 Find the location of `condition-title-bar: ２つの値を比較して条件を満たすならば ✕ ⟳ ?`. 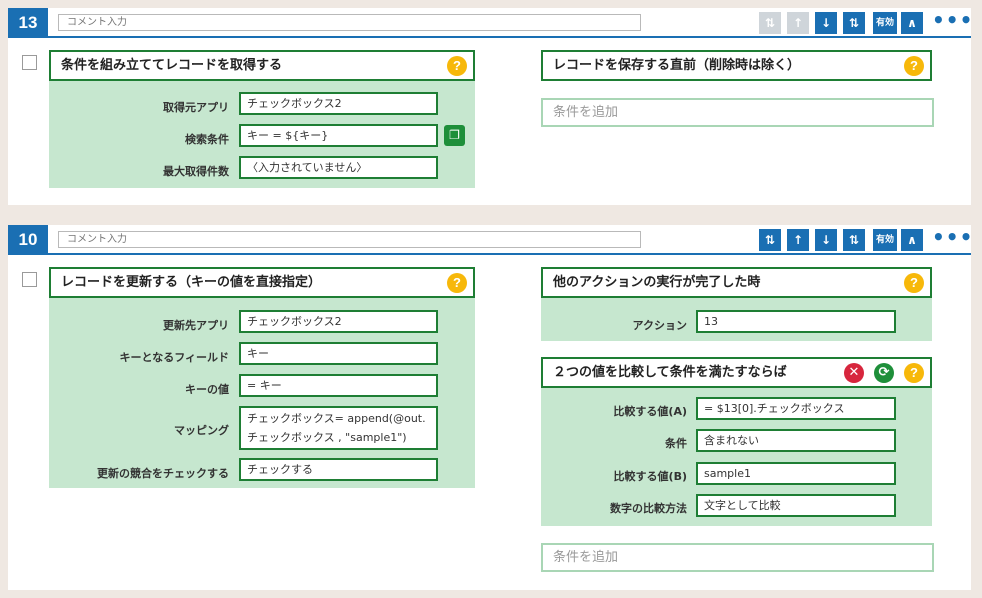

condition-title-bar: ２つの値を比較して条件を満たすならば ✕ ⟳ ? is located at coordinates (736, 372).